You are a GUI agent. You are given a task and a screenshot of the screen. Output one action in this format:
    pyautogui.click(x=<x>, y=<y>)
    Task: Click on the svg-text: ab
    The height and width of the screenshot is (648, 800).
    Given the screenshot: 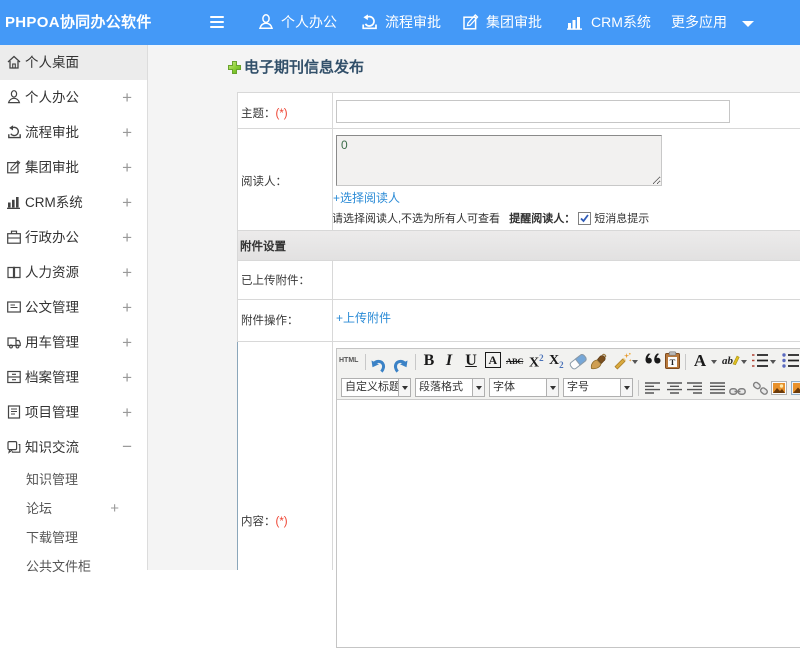 What is the action you would take?
    pyautogui.click(x=728, y=361)
    